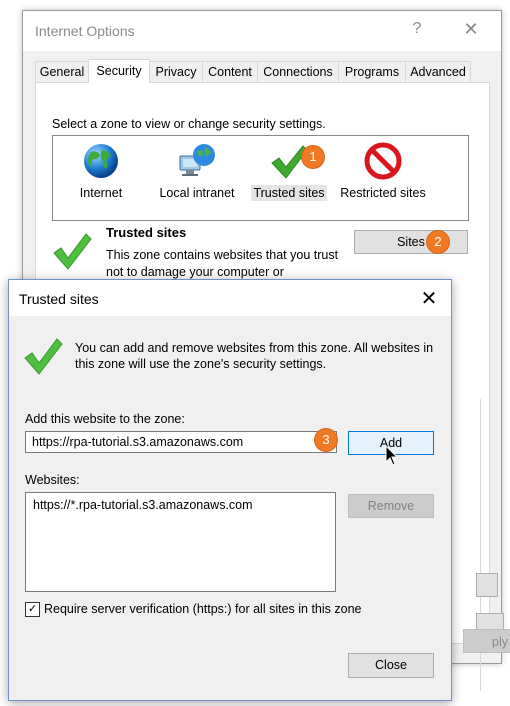  What do you see at coordinates (62, 71) in the screenshot?
I see `tab-general: General` at bounding box center [62, 71].